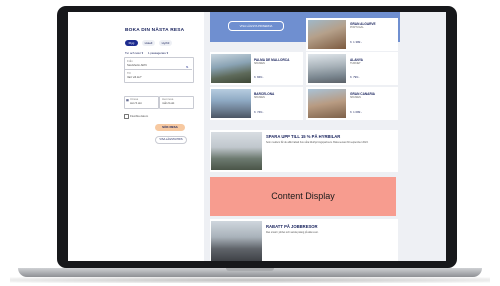 The image size is (500, 286). What do you see at coordinates (259, 112) in the screenshot?
I see `destination-price: fr. 749:-` at bounding box center [259, 112].